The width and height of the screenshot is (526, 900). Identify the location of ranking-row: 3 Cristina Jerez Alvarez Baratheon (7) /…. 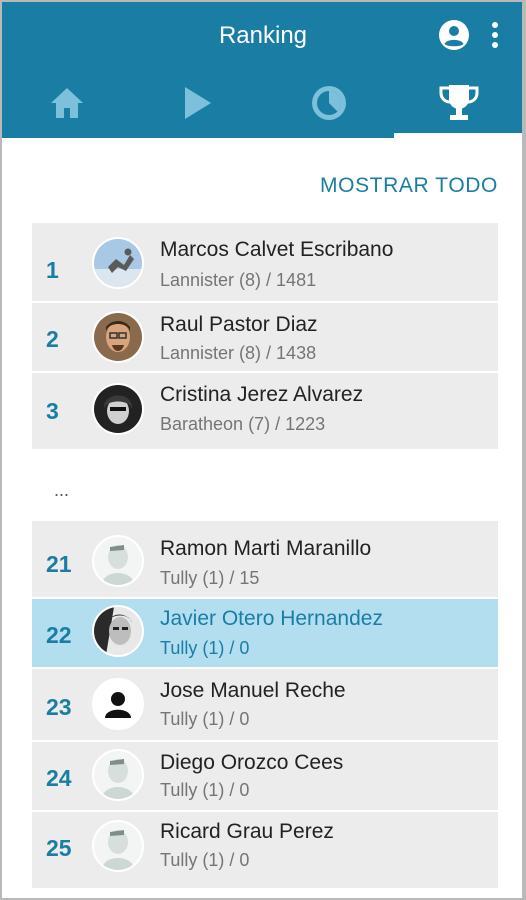
(265, 411).